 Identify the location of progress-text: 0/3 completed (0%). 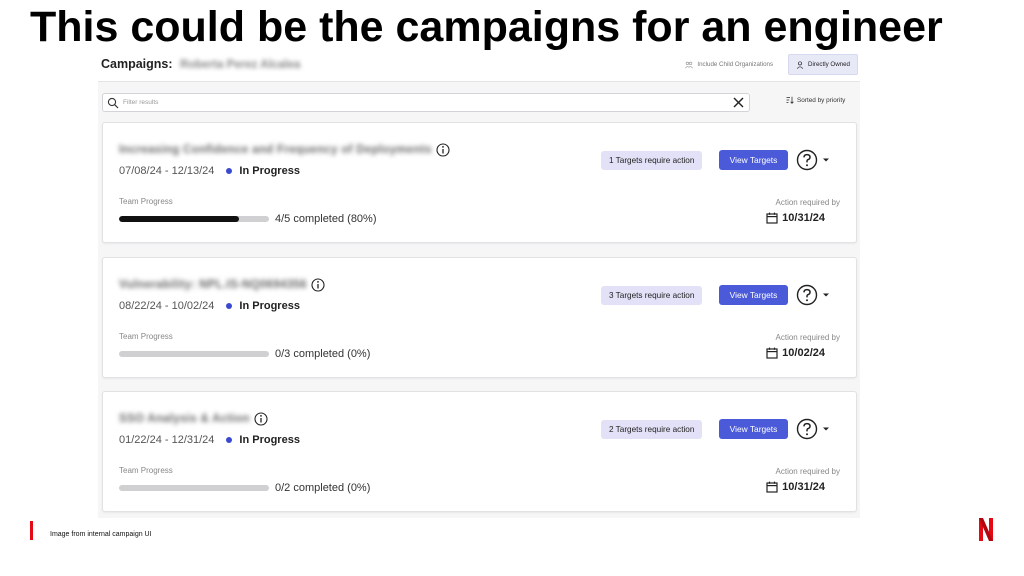
(323, 354).